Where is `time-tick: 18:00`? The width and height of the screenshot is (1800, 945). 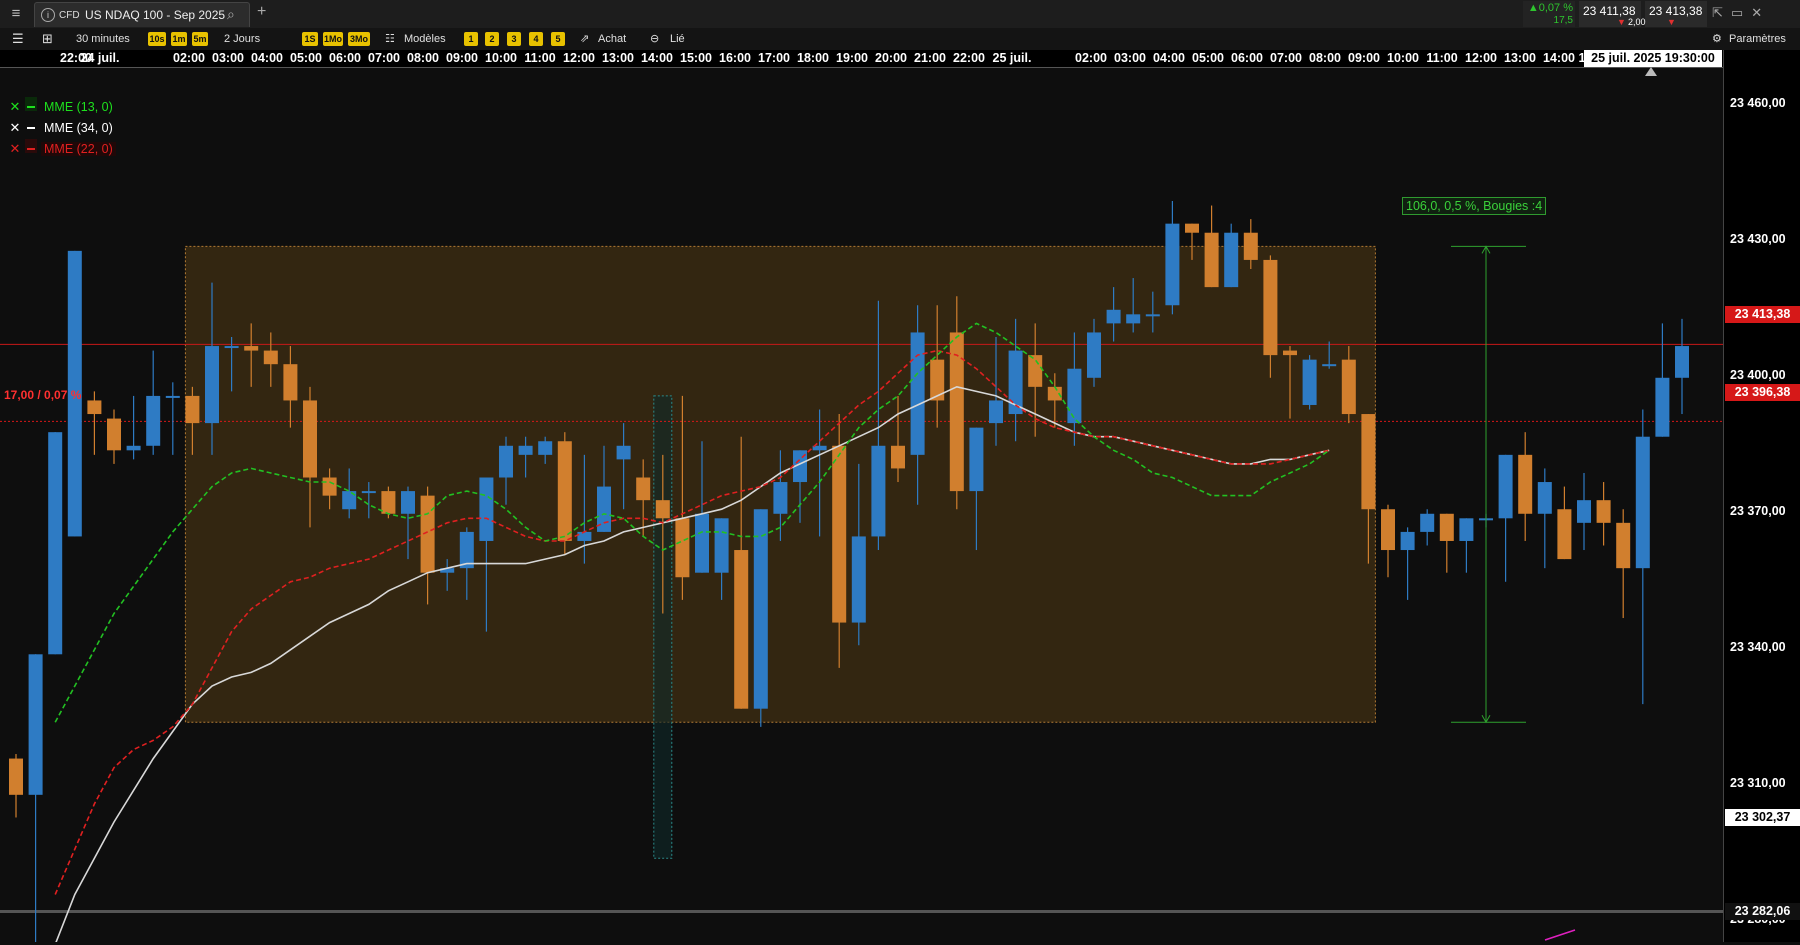
time-tick: 18:00 is located at coordinates (813, 58).